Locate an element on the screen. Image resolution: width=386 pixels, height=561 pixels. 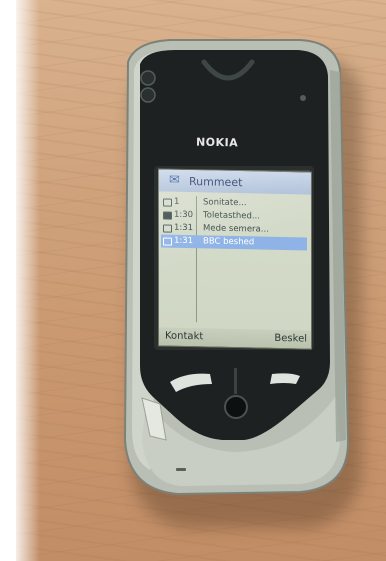
softkey-left-label: Kontakt is located at coordinates (184, 337).